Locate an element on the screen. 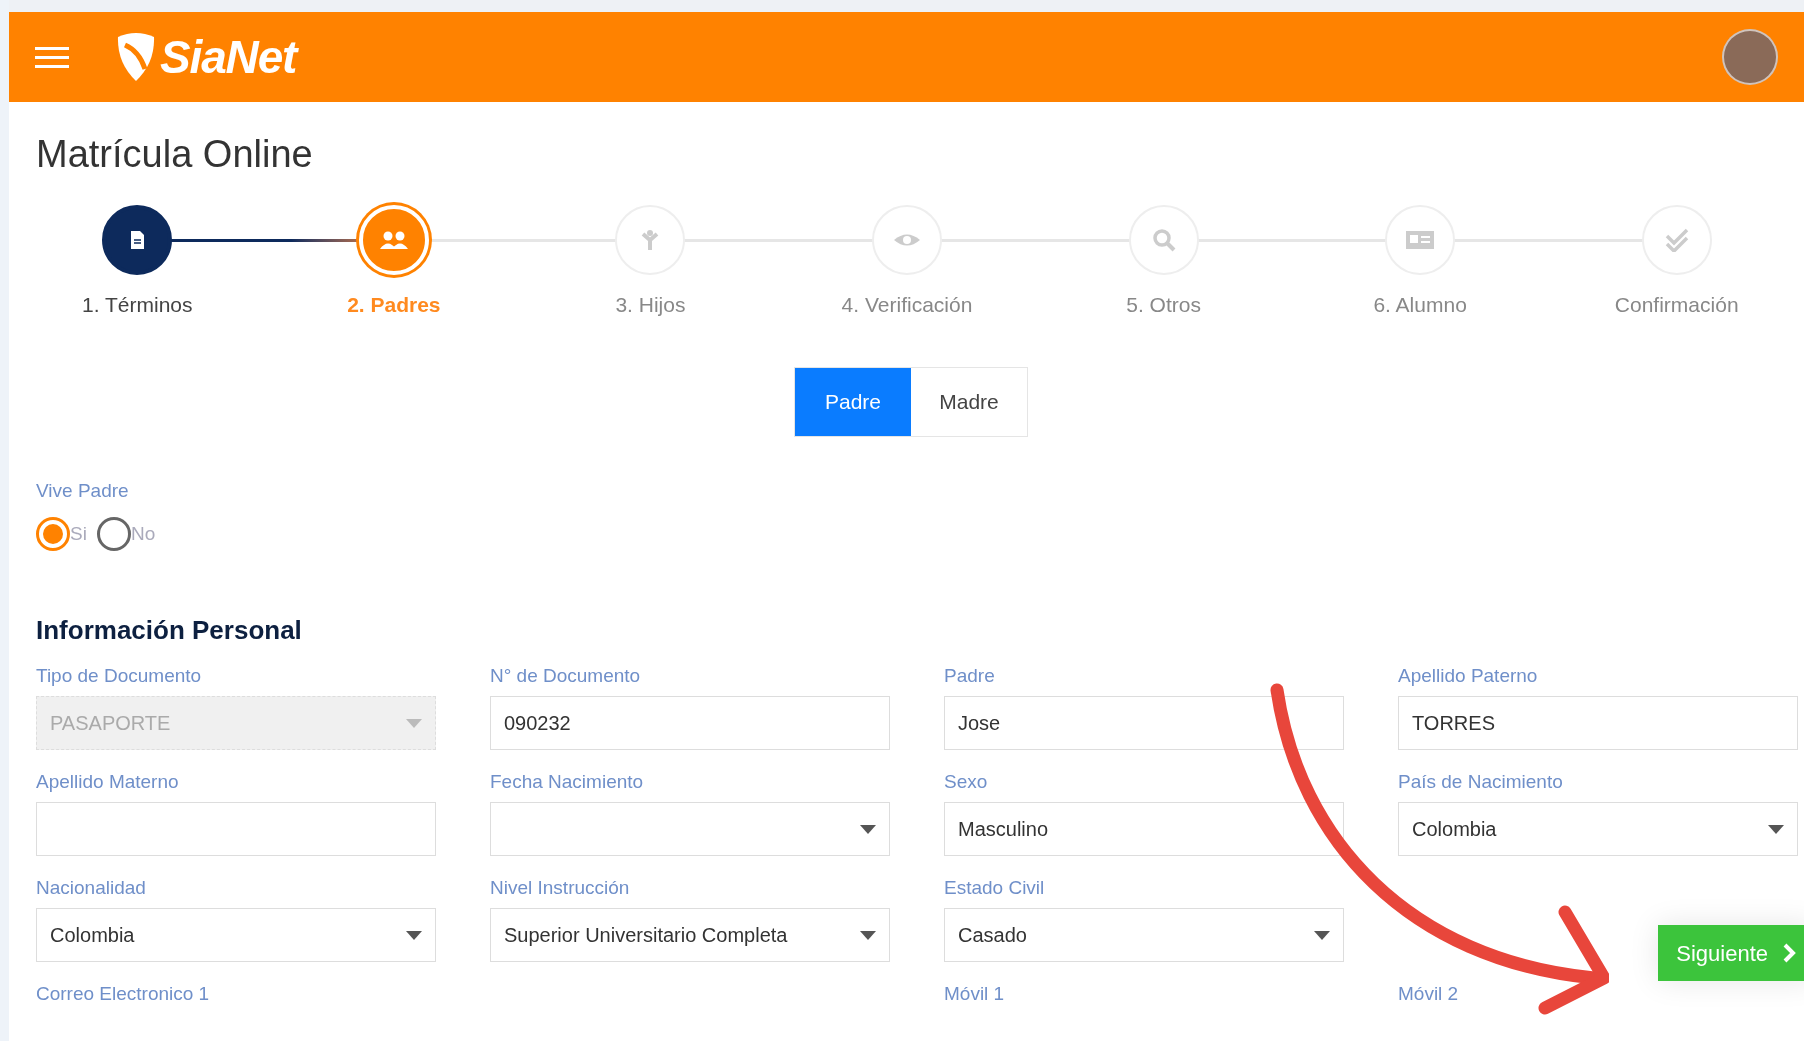  field-label: Correo Electronico 1 is located at coordinates (123, 994).